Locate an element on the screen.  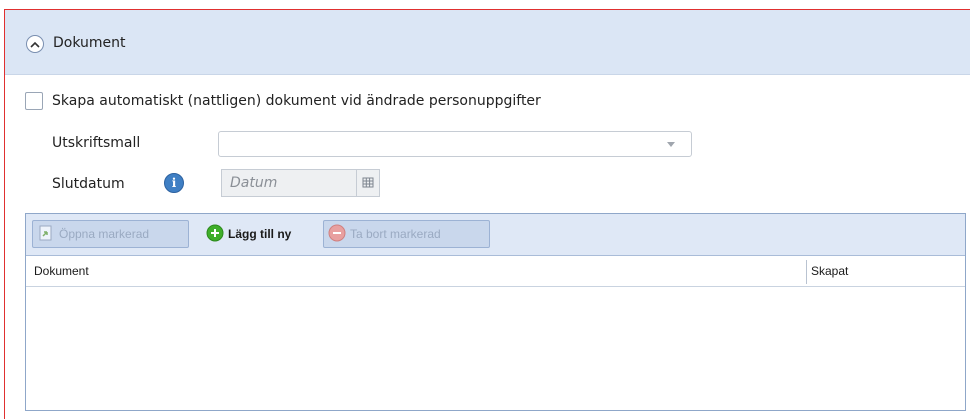
end-date-input: Datum is located at coordinates (289, 183).